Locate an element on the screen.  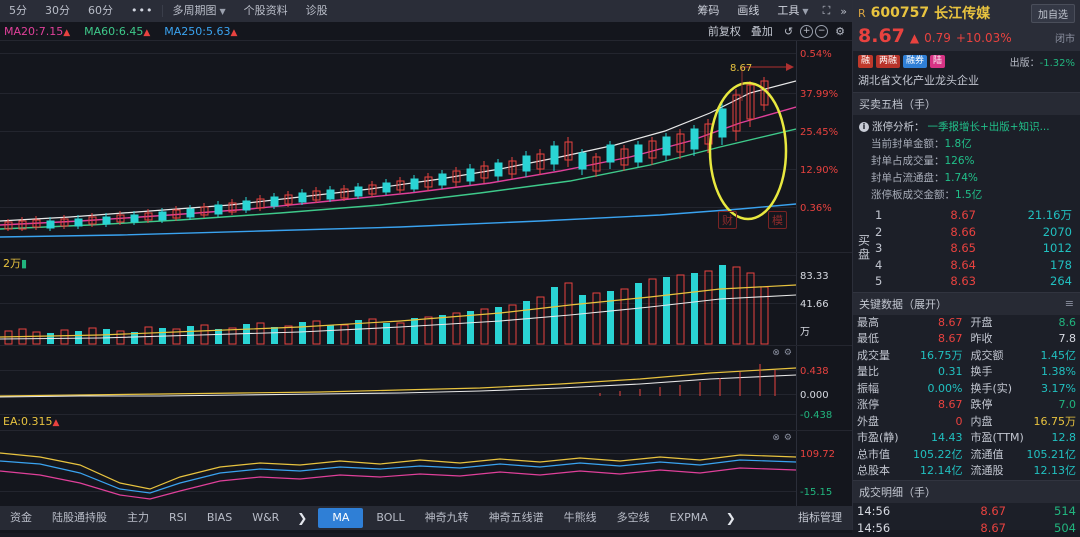
sector-info: 出版：-1.32% is located at coordinates (1042, 61).